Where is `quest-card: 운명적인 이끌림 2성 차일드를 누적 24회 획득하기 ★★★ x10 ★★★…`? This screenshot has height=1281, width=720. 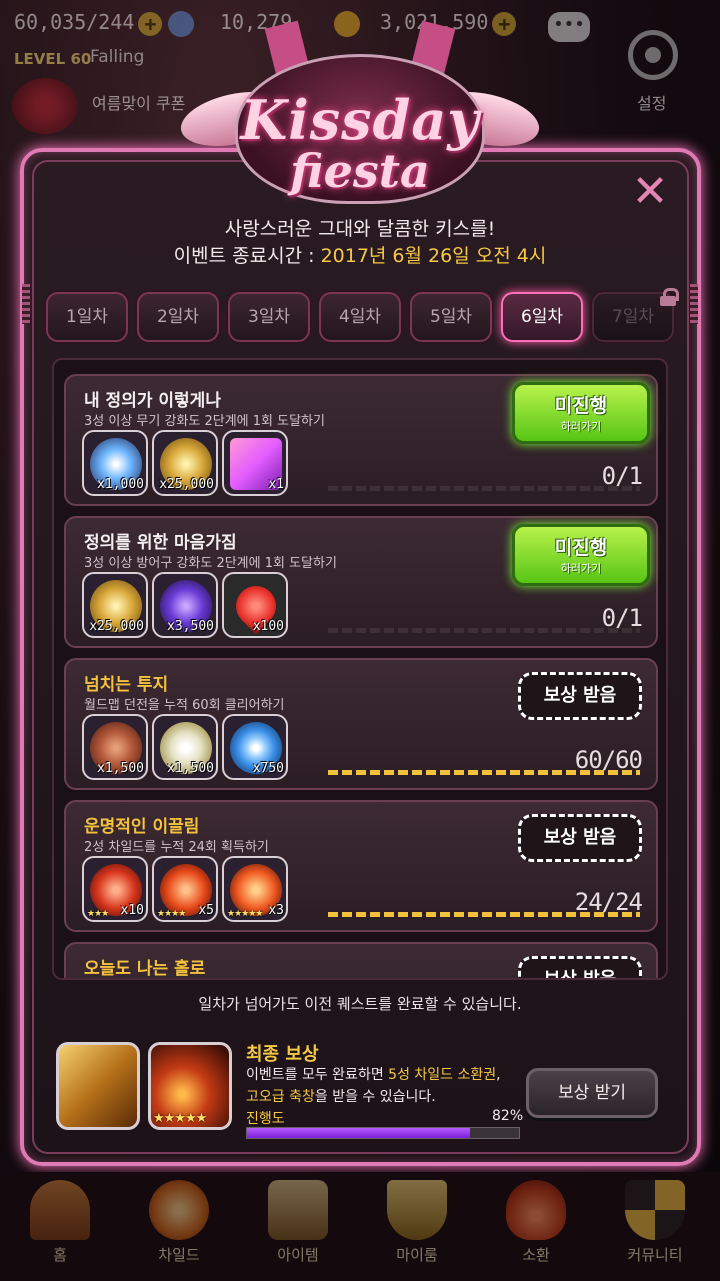 quest-card: 운명적인 이끌림 2성 차일드를 누적 24회 획득하기 ★★★ x10 ★★★… is located at coordinates (361, 866).